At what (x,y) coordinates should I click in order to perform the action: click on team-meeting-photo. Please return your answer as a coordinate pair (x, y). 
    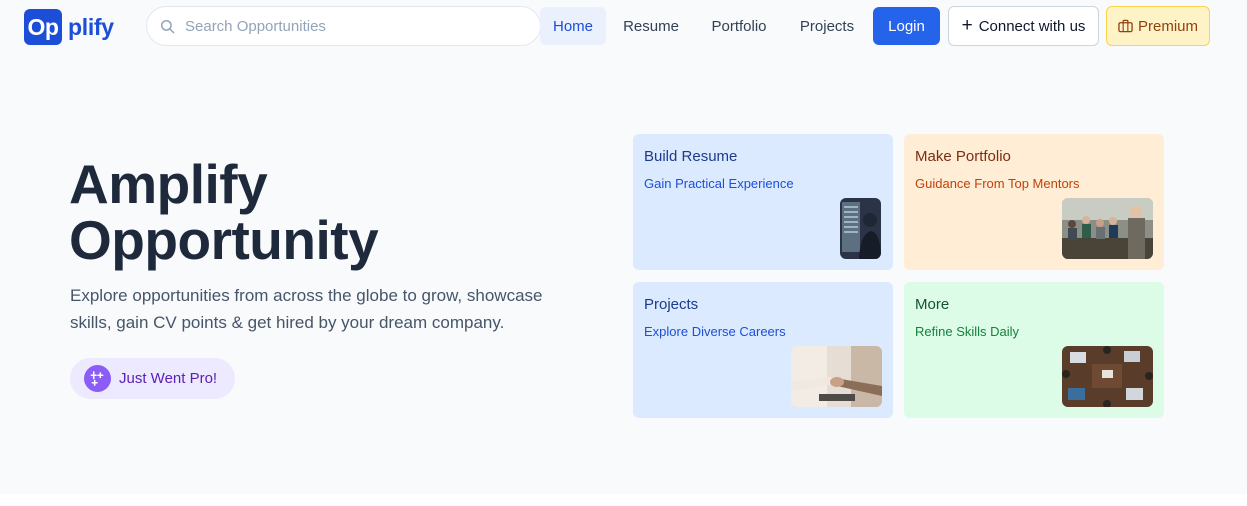
    Looking at the image, I should click on (1107, 228).